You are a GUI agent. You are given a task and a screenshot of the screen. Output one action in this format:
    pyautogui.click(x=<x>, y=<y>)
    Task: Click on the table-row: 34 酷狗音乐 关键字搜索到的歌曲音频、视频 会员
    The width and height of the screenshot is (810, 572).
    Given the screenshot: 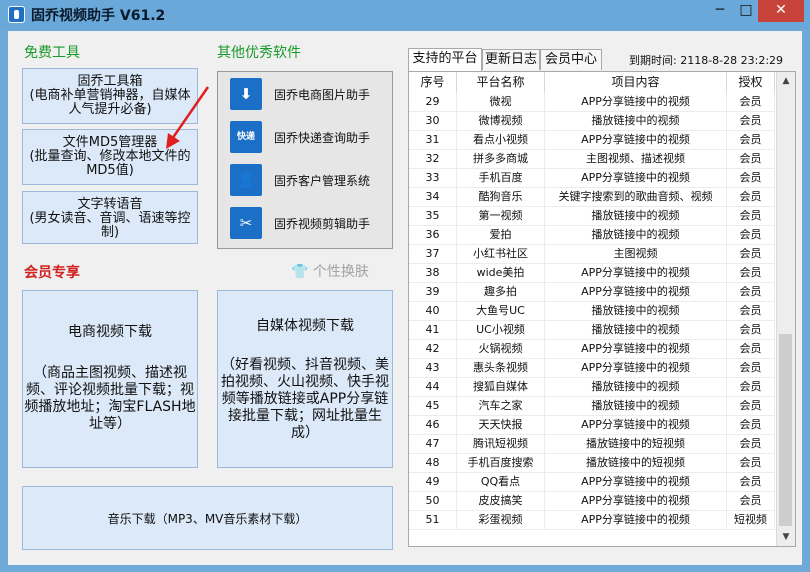 What is the action you would take?
    pyautogui.click(x=592, y=197)
    